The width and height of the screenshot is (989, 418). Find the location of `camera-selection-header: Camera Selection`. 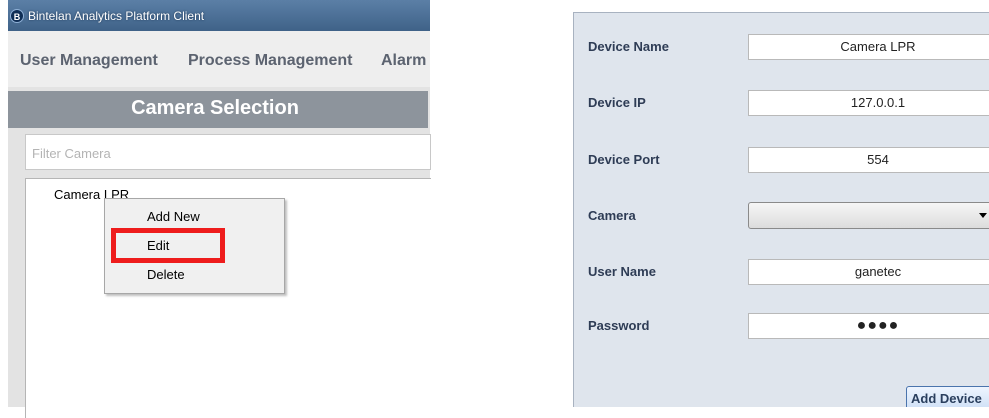

camera-selection-header: Camera Selection is located at coordinates (218, 109).